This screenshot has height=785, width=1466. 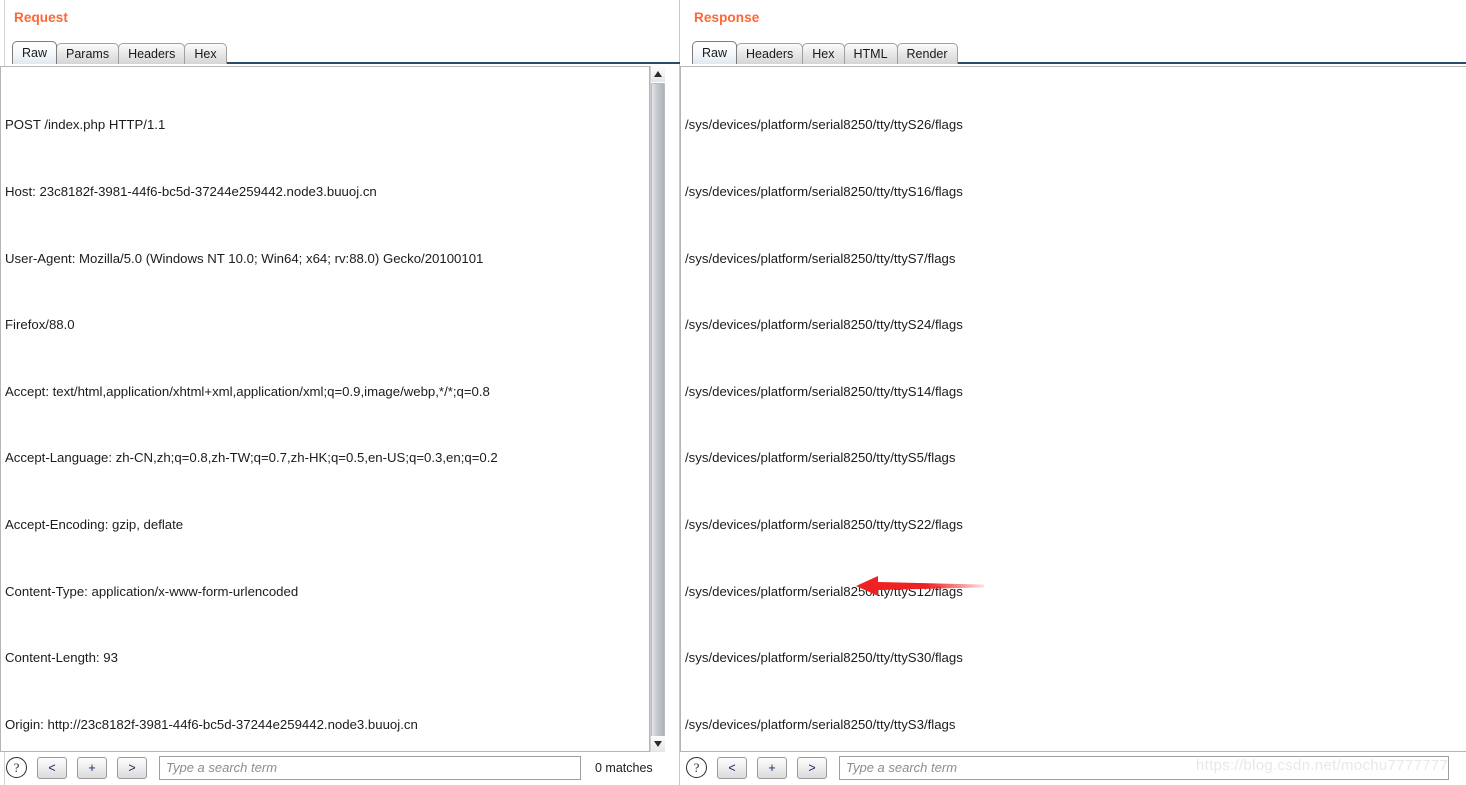 I want to click on request-vertical-scrollbar, so click(x=657, y=409).